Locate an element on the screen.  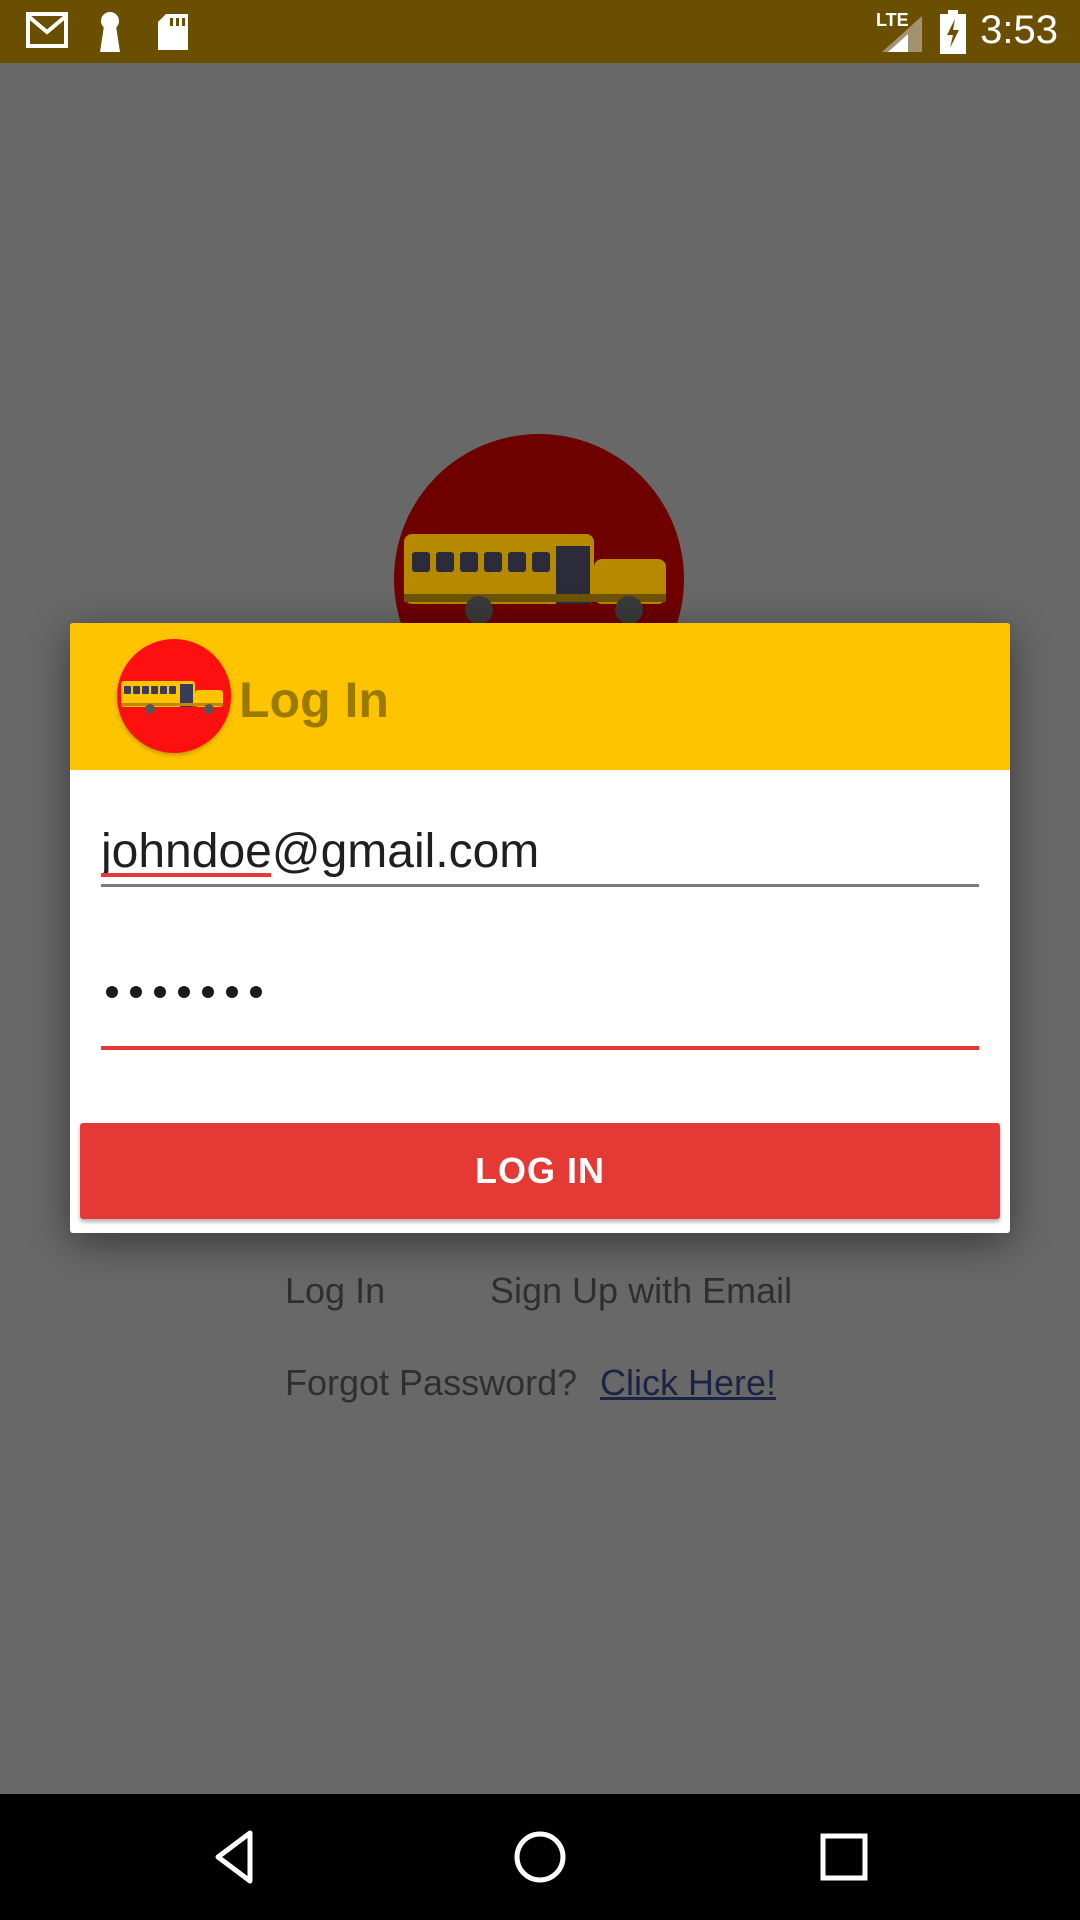
dialog-title: Log In is located at coordinates (314, 700).